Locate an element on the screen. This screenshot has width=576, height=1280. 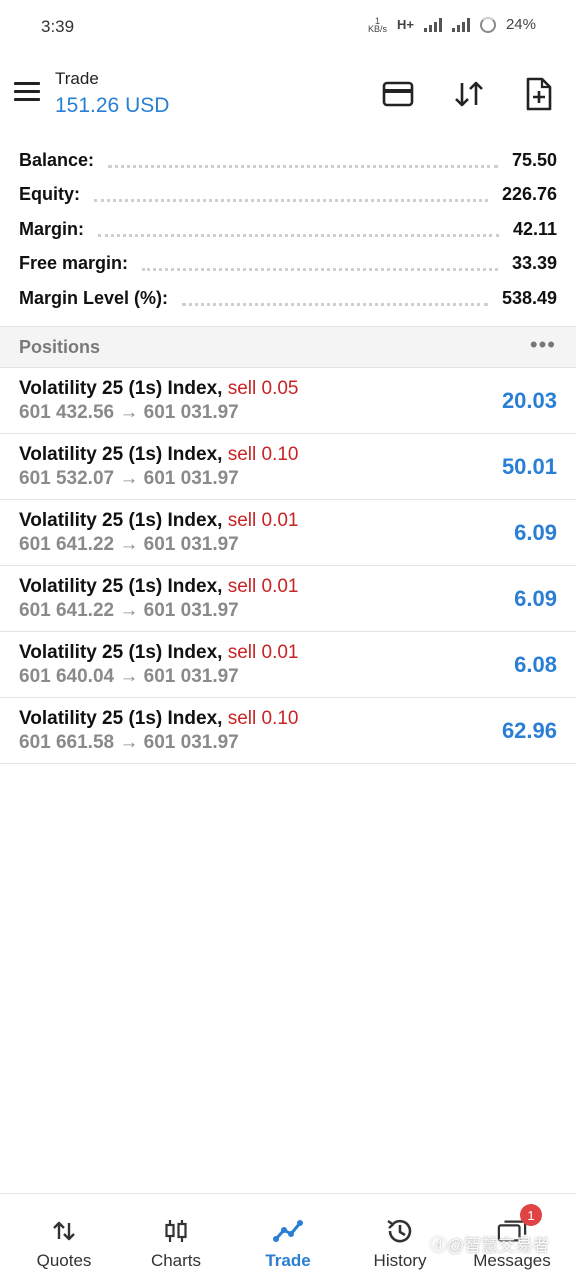
nav-label: Quotes is located at coordinates (64, 1260).